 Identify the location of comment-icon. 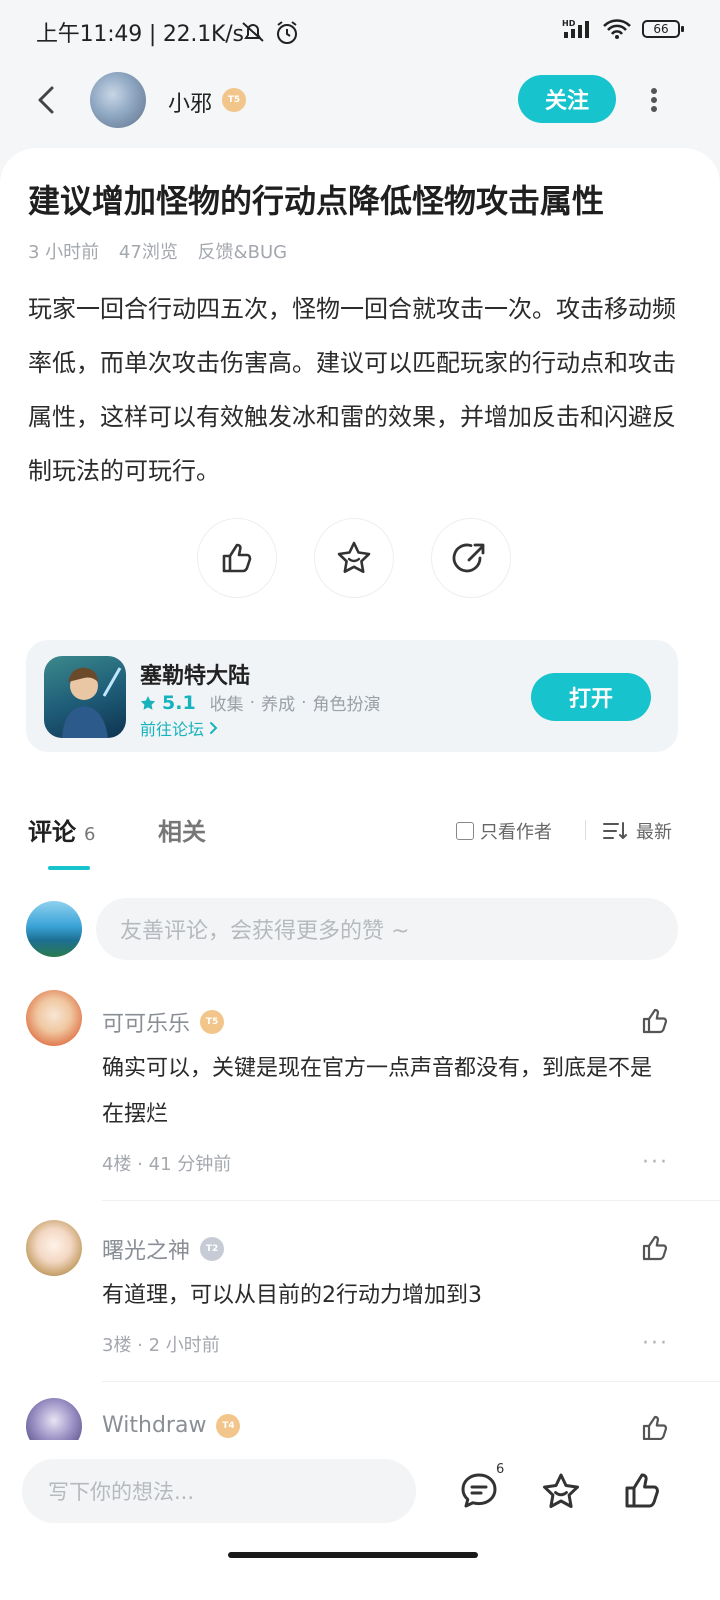
(479, 1490).